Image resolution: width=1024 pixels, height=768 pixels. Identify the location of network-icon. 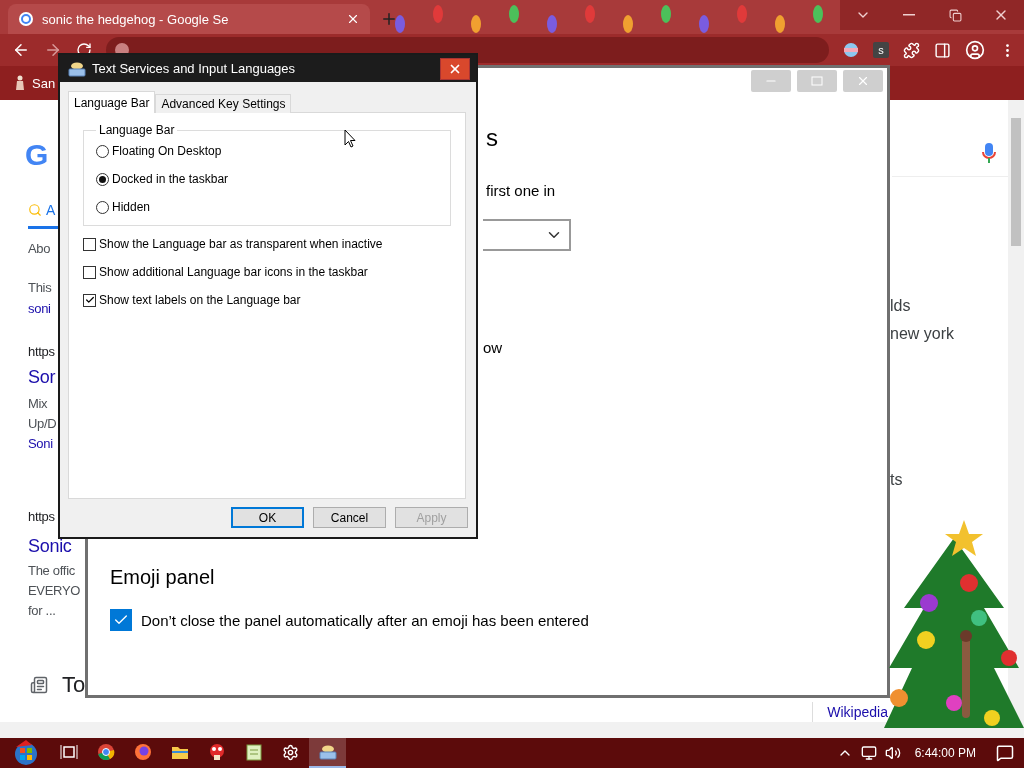
(868, 753).